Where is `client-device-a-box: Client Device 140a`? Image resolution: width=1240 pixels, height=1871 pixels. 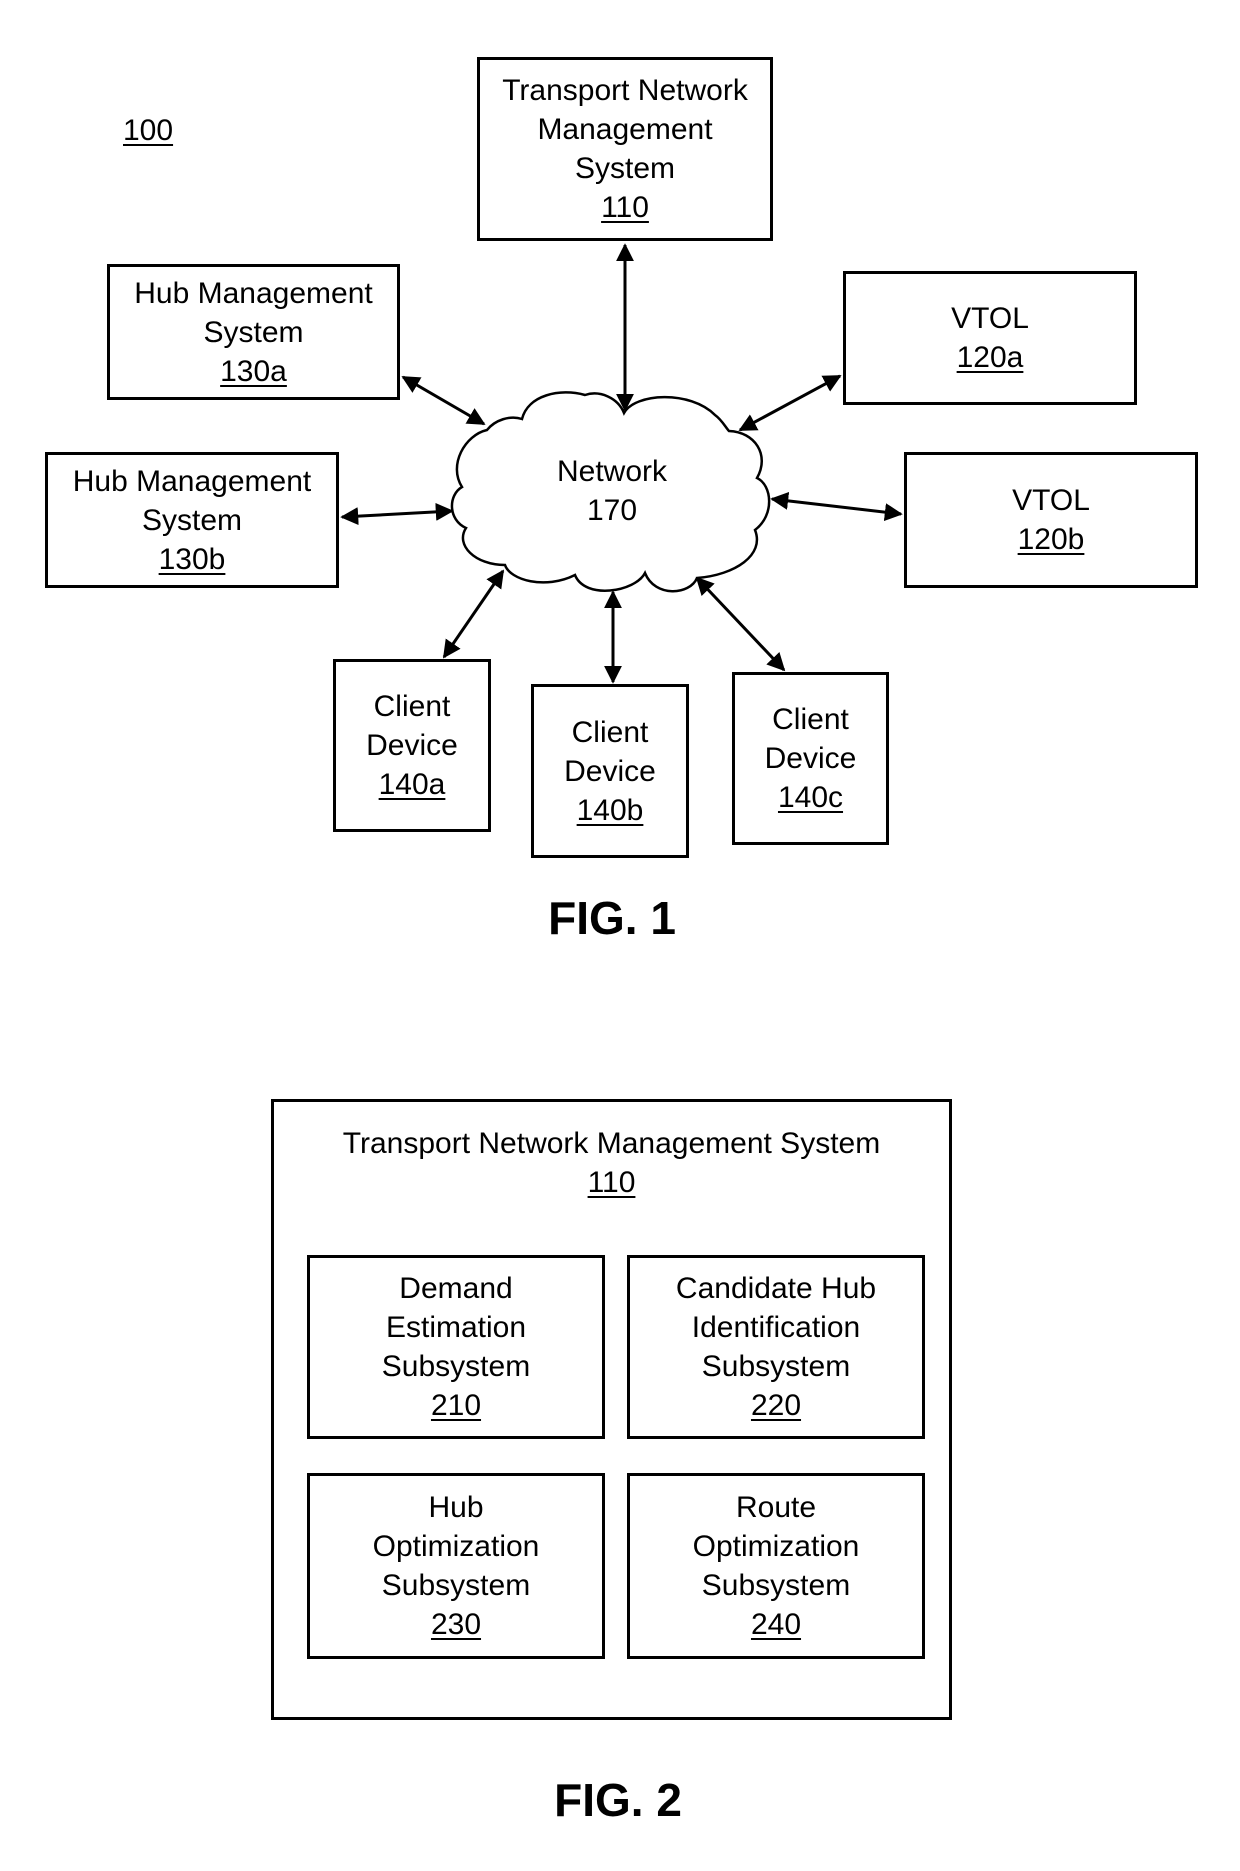 client-device-a-box: Client Device 140a is located at coordinates (412, 745).